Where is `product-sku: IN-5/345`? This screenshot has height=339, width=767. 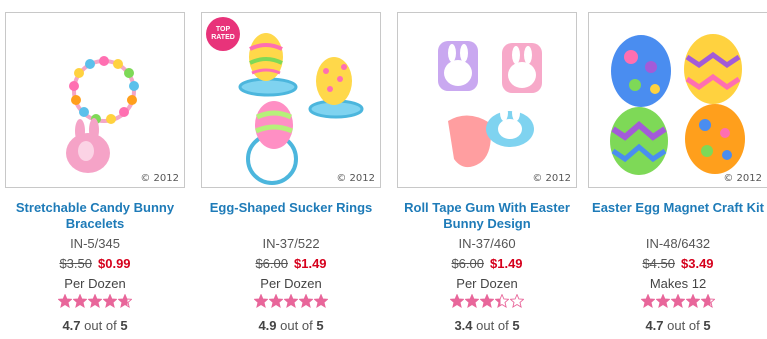 product-sku: IN-5/345 is located at coordinates (95, 243).